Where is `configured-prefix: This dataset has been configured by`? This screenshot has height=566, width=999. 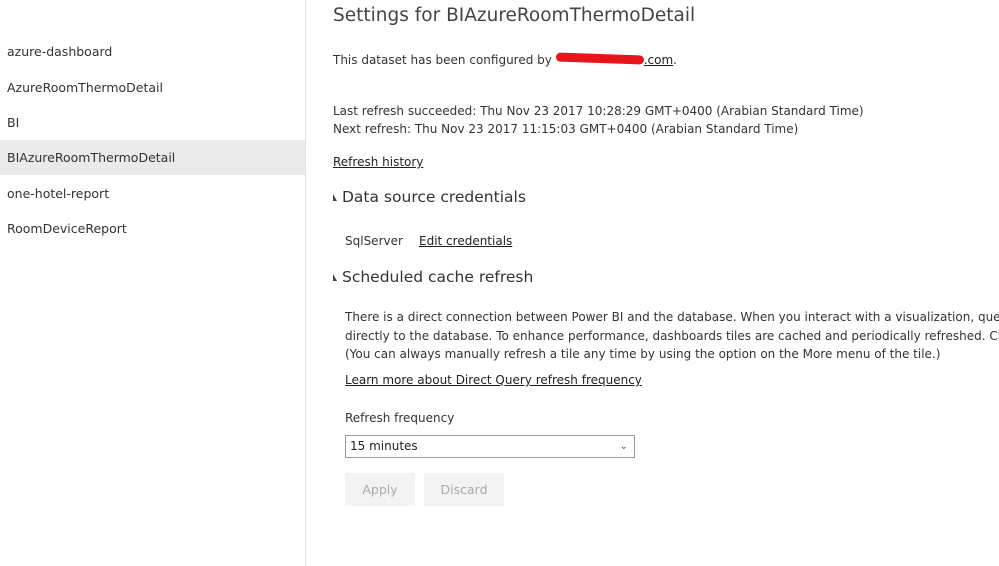
configured-prefix: This dataset has been configured by is located at coordinates (444, 60).